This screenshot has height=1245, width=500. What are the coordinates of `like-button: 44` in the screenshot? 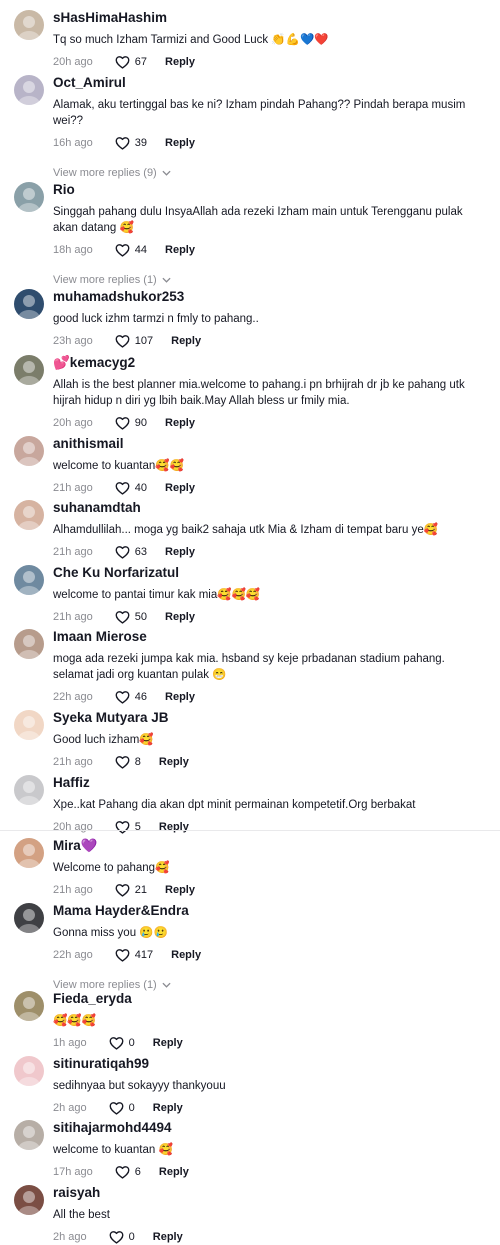 It's located at (131, 250).